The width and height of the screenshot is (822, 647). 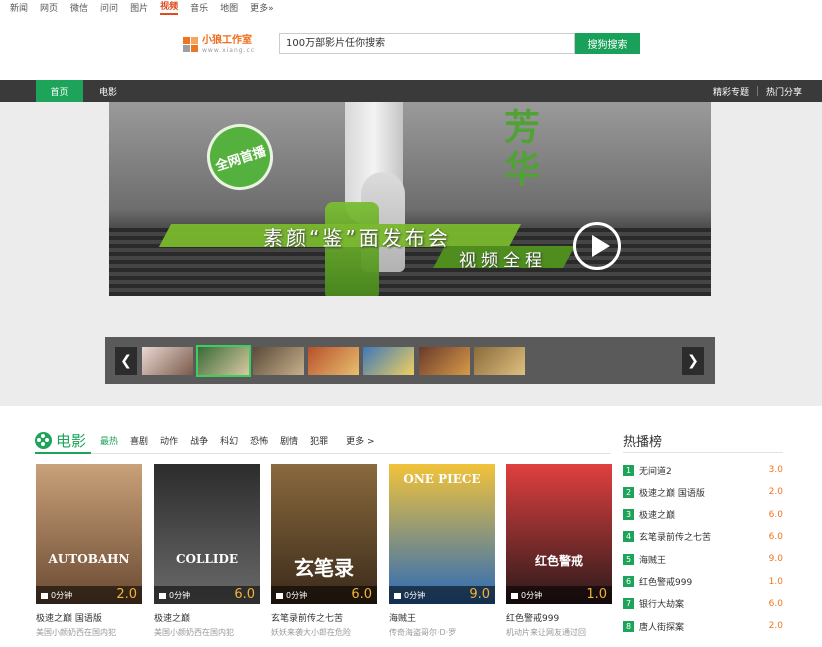 I want to click on category-tab: 犯罪, so click(x=319, y=442).